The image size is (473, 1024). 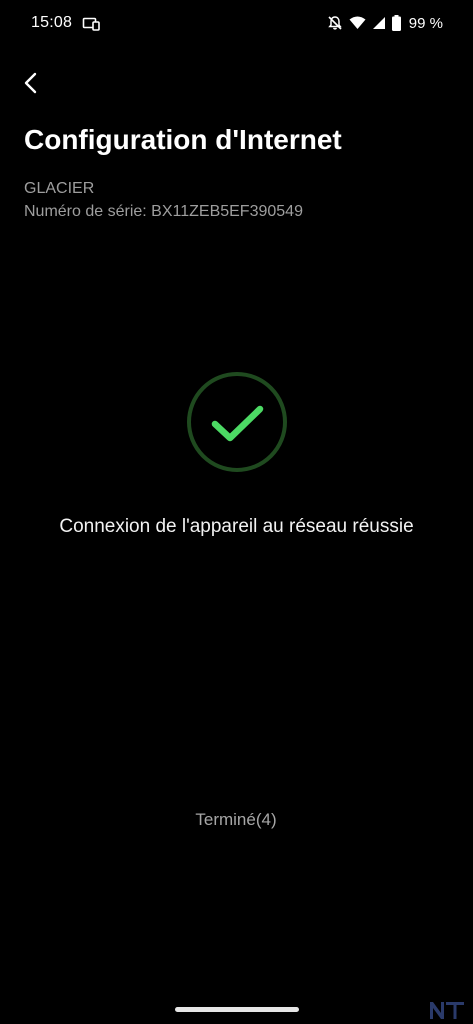 What do you see at coordinates (59, 188) in the screenshot?
I see `device-name: GLACIER` at bounding box center [59, 188].